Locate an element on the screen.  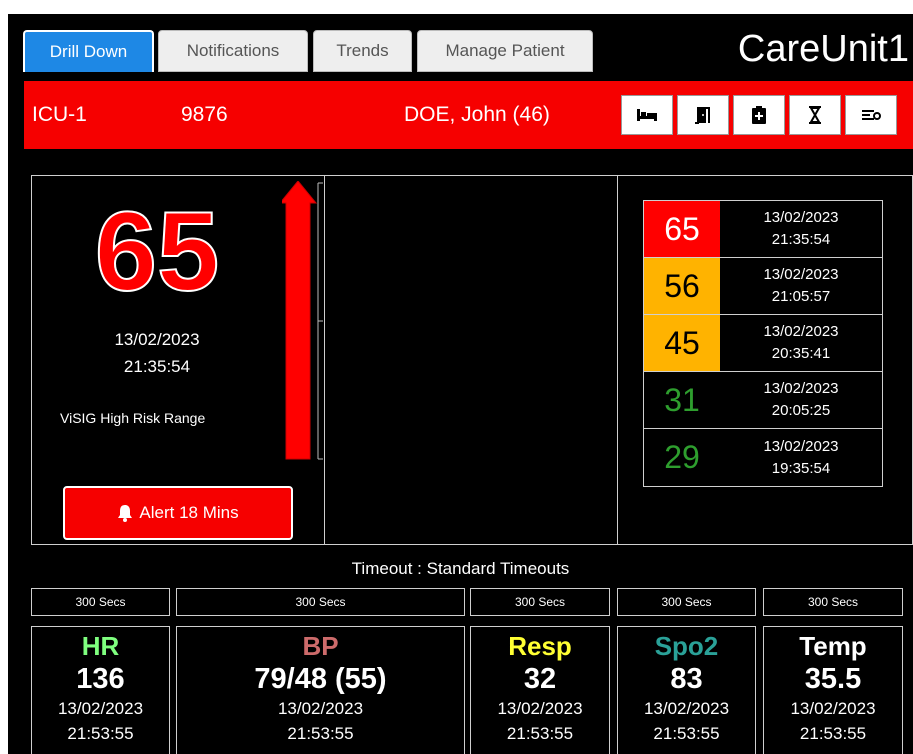
history-time: 20:35:41 is located at coordinates (801, 353).